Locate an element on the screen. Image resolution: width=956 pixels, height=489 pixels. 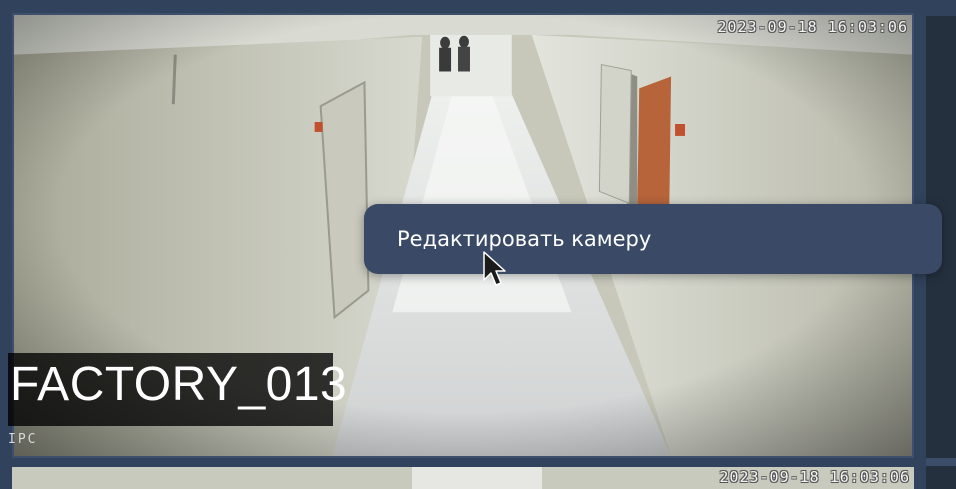
camera-type: IPC is located at coordinates (23, 439).